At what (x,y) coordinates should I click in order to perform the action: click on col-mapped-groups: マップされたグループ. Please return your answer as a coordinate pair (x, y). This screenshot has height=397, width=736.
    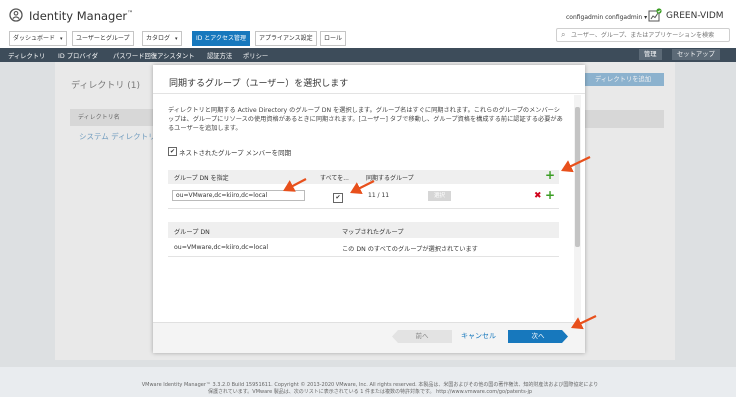
    Looking at the image, I should click on (373, 232).